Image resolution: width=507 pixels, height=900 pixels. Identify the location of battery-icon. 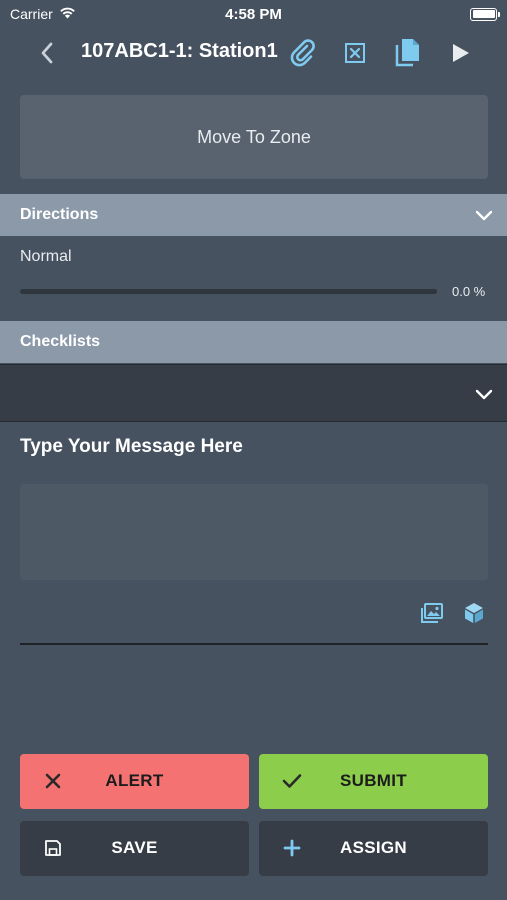
(485, 14).